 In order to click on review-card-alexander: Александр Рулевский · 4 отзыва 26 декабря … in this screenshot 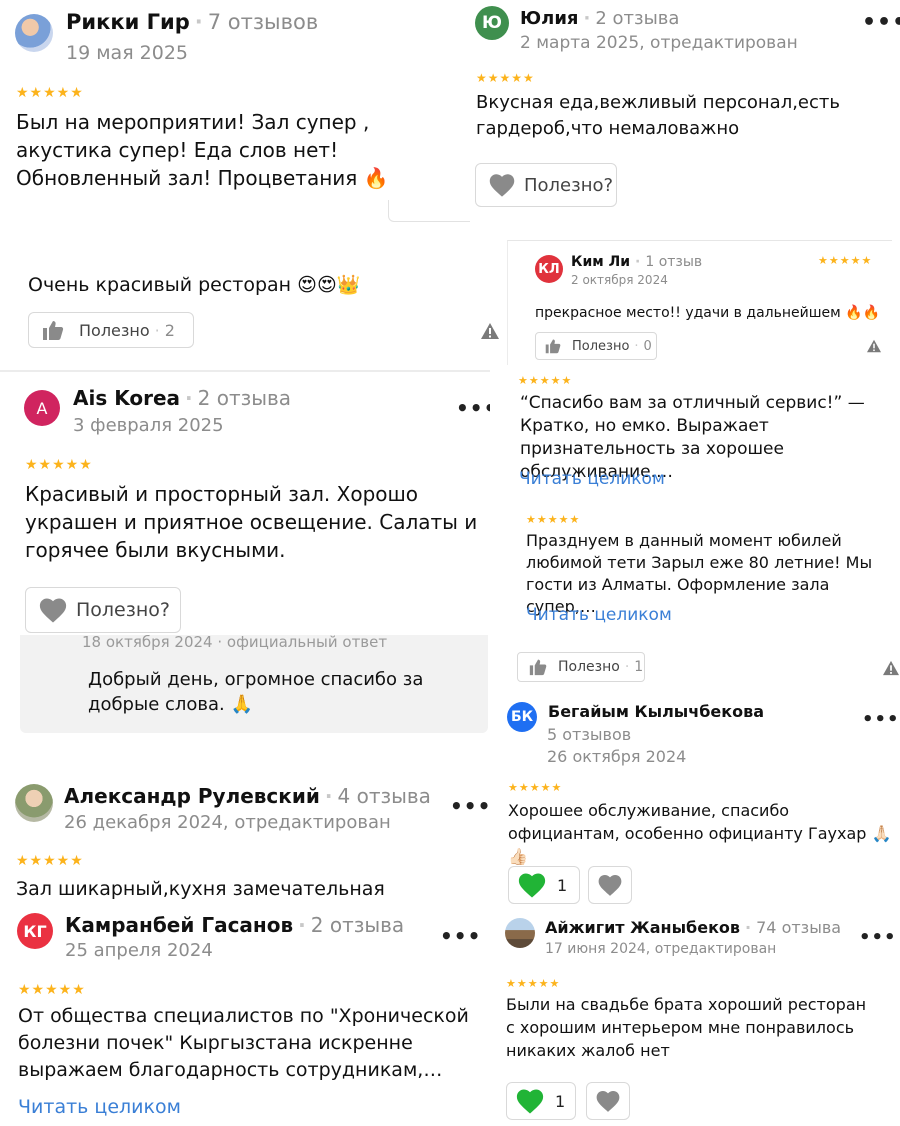, I will do `click(245, 839)`.